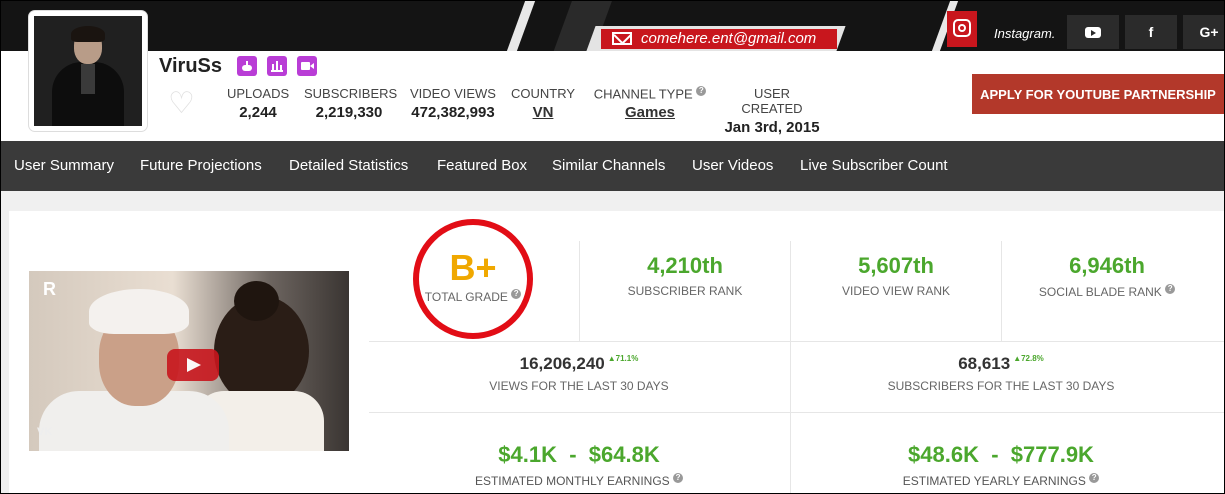 This screenshot has width=1225, height=494. I want to click on facebook-link: f, so click(1151, 32).